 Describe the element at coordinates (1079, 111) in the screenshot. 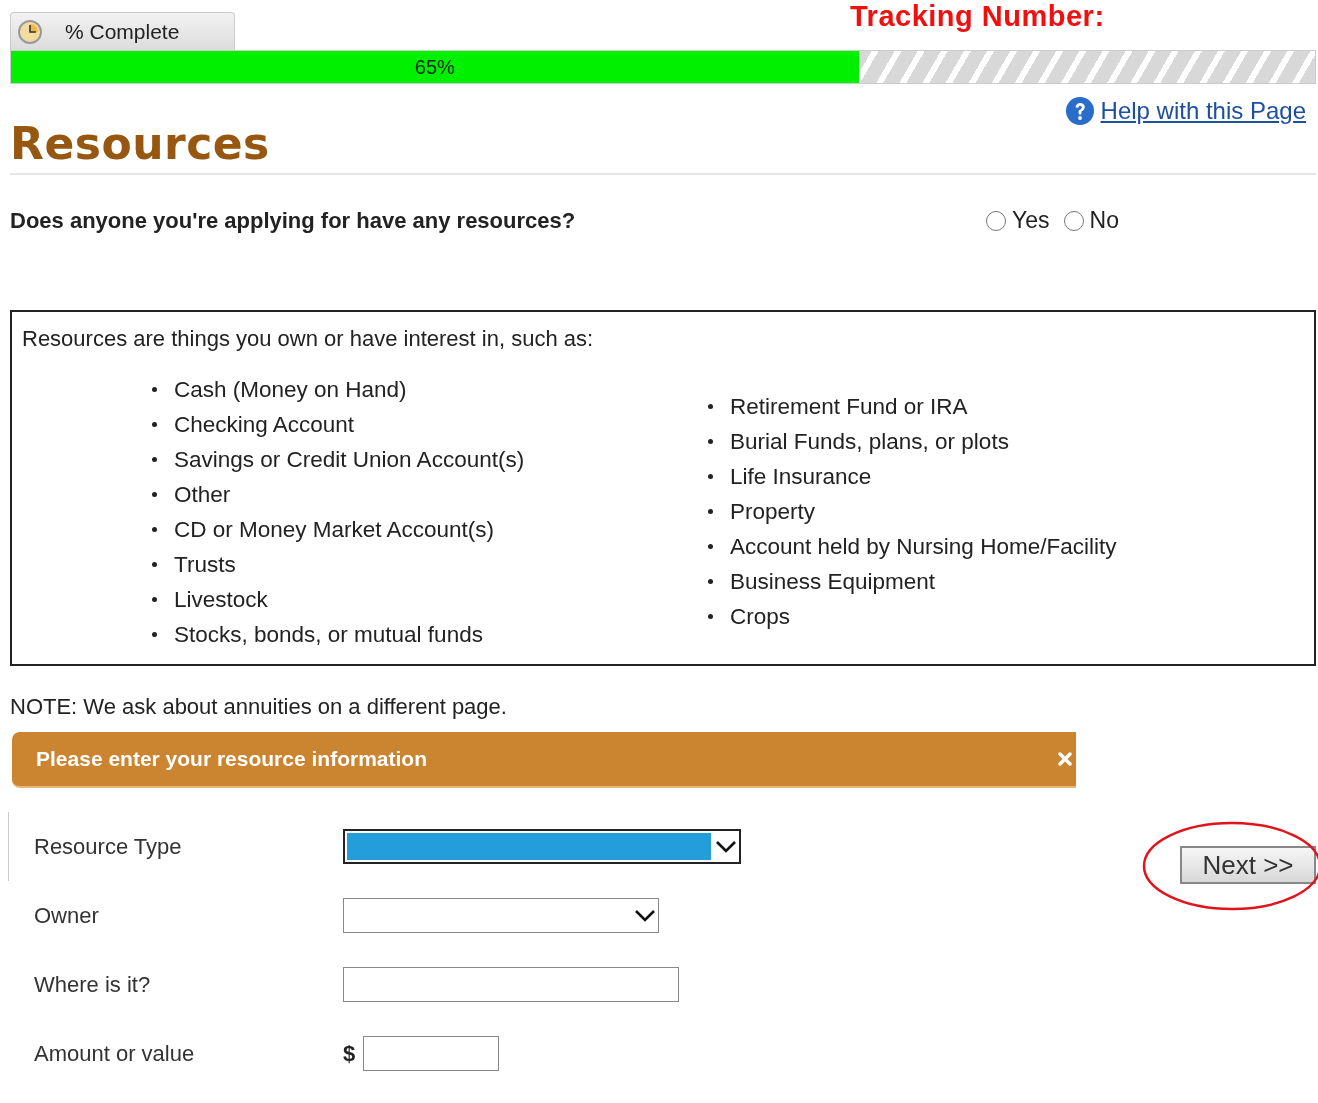

I see `help-icon` at that location.